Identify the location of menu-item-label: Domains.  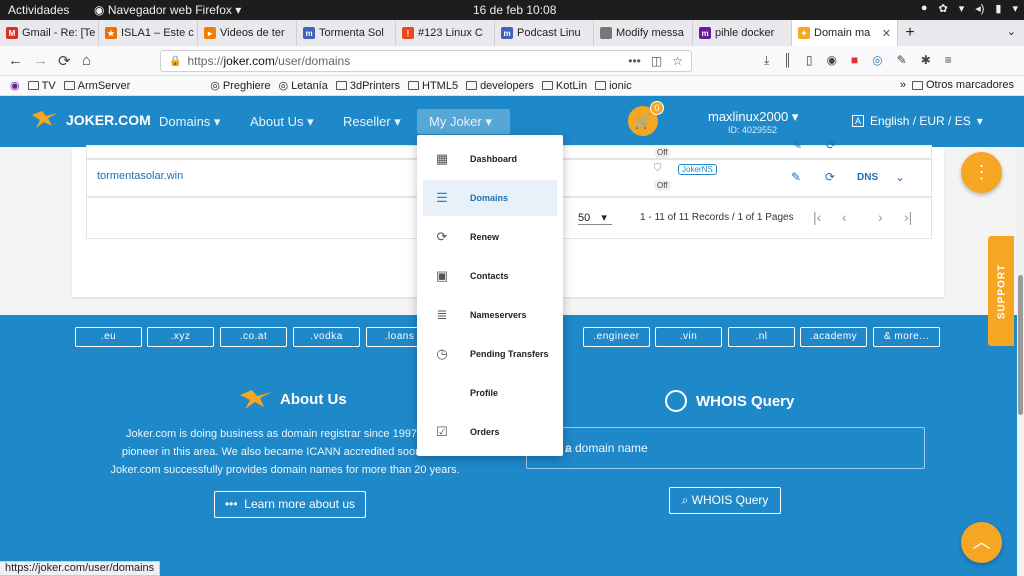
(489, 198).